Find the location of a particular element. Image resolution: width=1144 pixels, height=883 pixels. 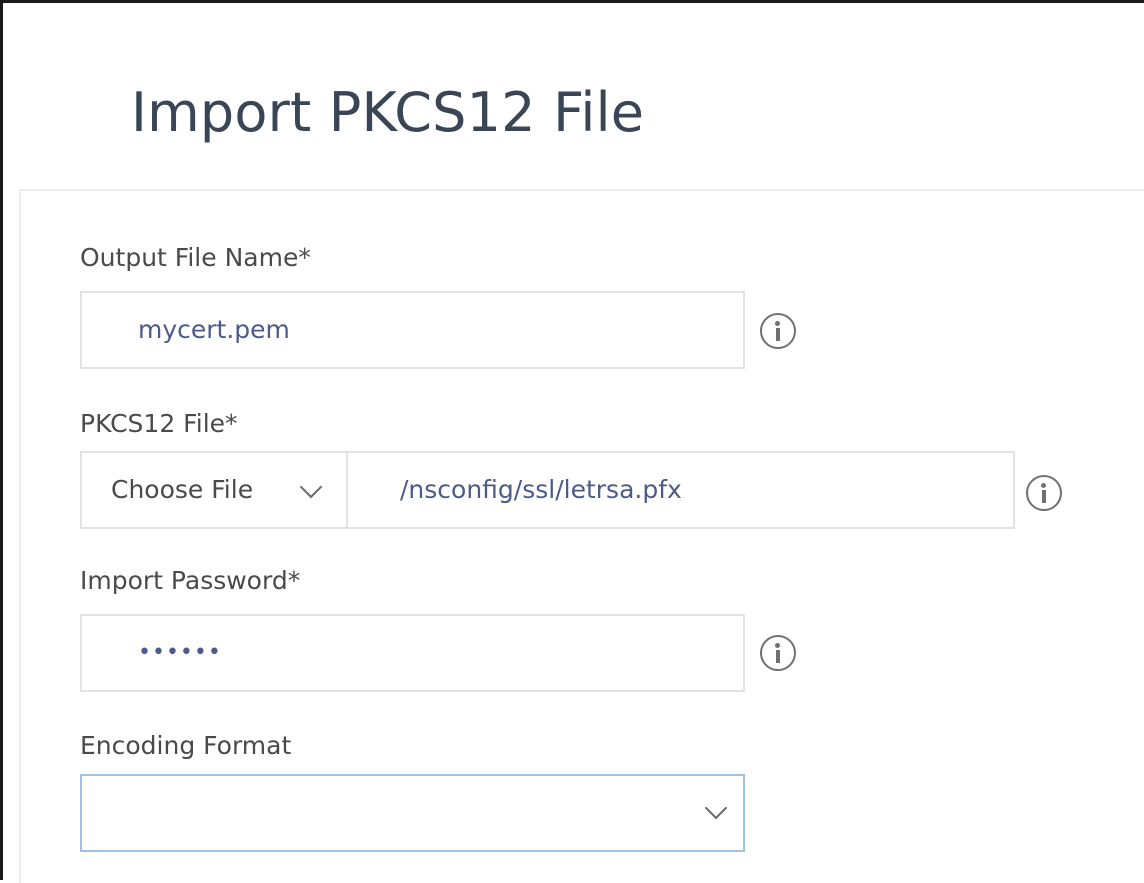

import-password-label: Import Password* is located at coordinates (190, 580).